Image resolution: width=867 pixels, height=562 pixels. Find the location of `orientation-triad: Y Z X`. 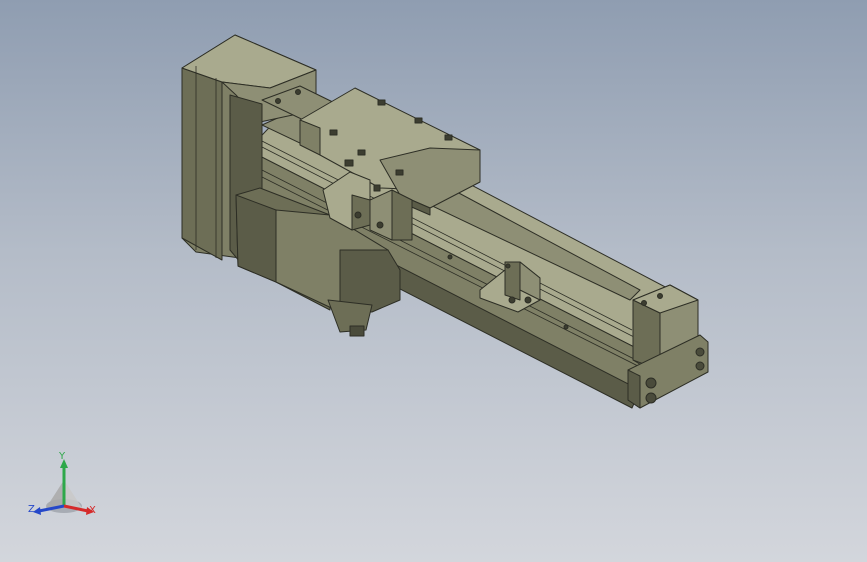

orientation-triad: Y Z X is located at coordinates (65, 486).